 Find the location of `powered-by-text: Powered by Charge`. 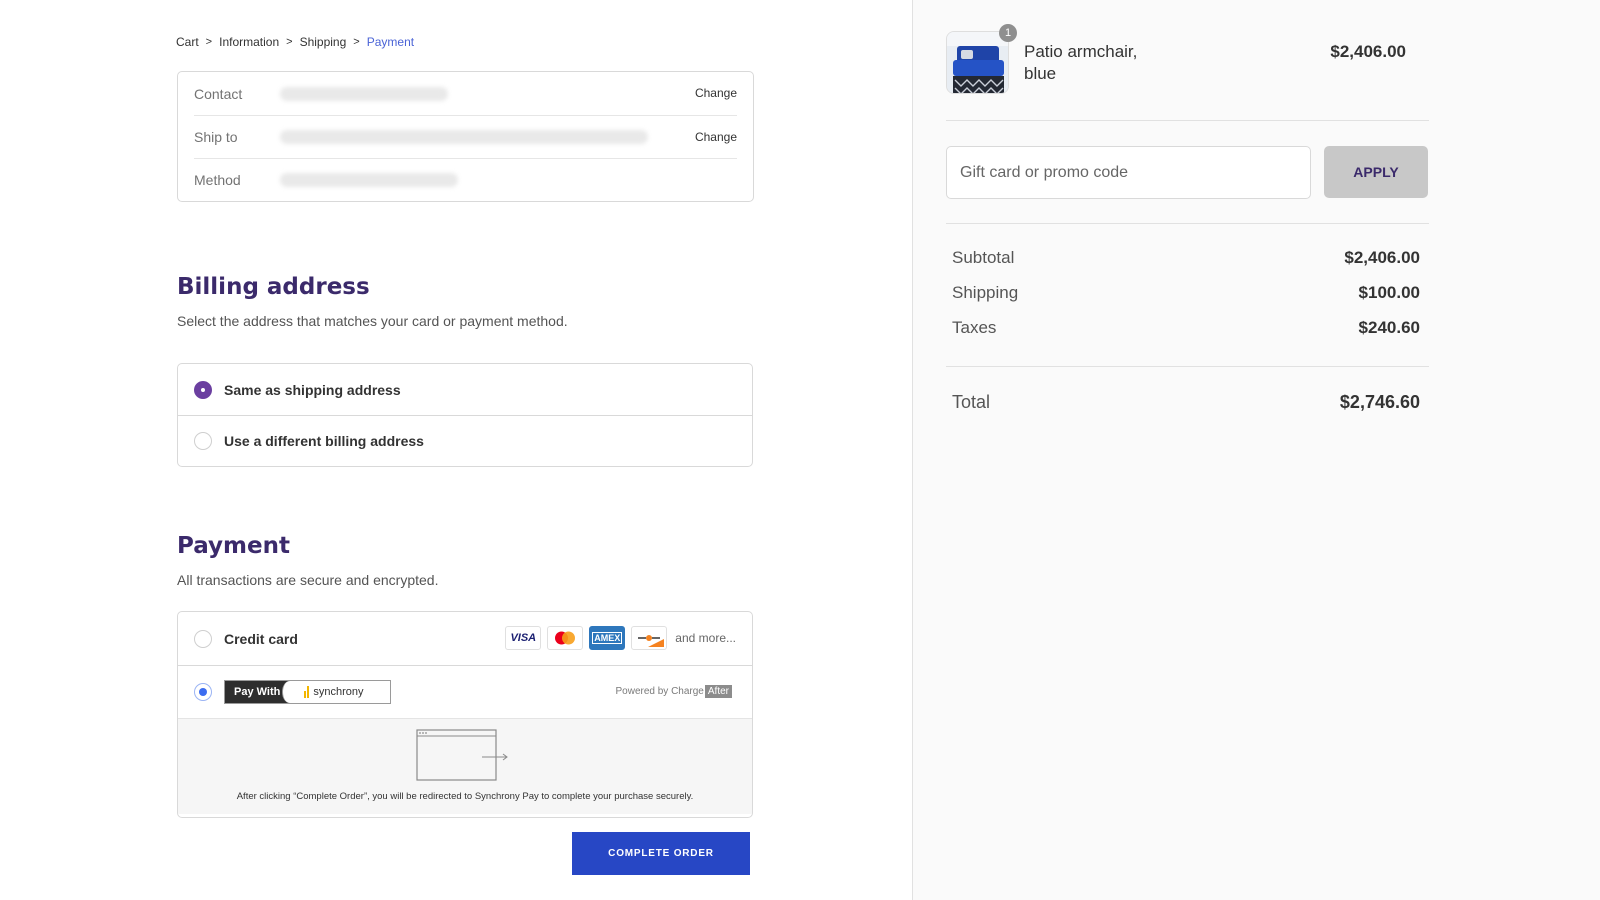

powered-by-text: Powered by Charge is located at coordinates (659, 691).